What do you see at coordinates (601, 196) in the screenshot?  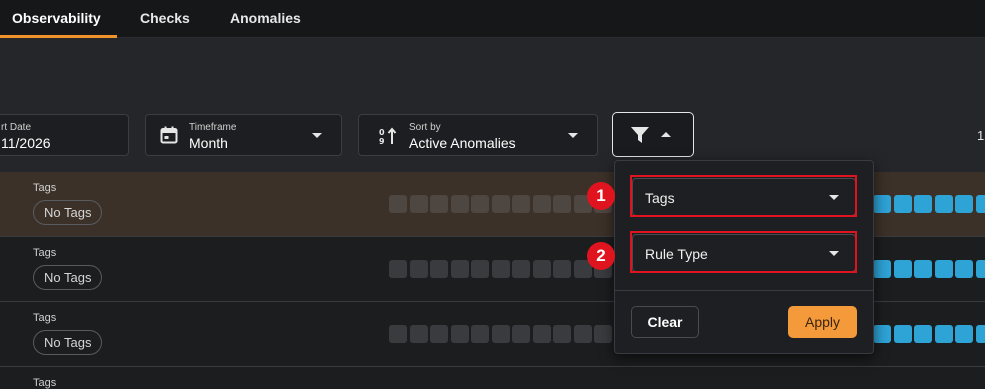 I see `step-badge-1: 1` at bounding box center [601, 196].